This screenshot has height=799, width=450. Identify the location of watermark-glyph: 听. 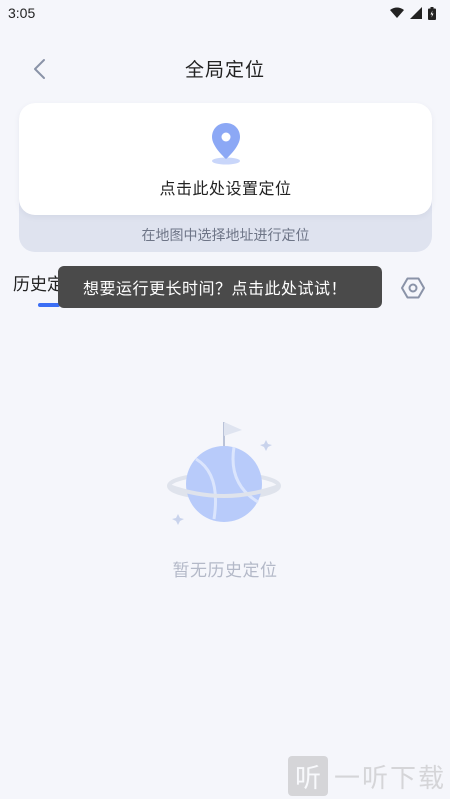
(308, 776).